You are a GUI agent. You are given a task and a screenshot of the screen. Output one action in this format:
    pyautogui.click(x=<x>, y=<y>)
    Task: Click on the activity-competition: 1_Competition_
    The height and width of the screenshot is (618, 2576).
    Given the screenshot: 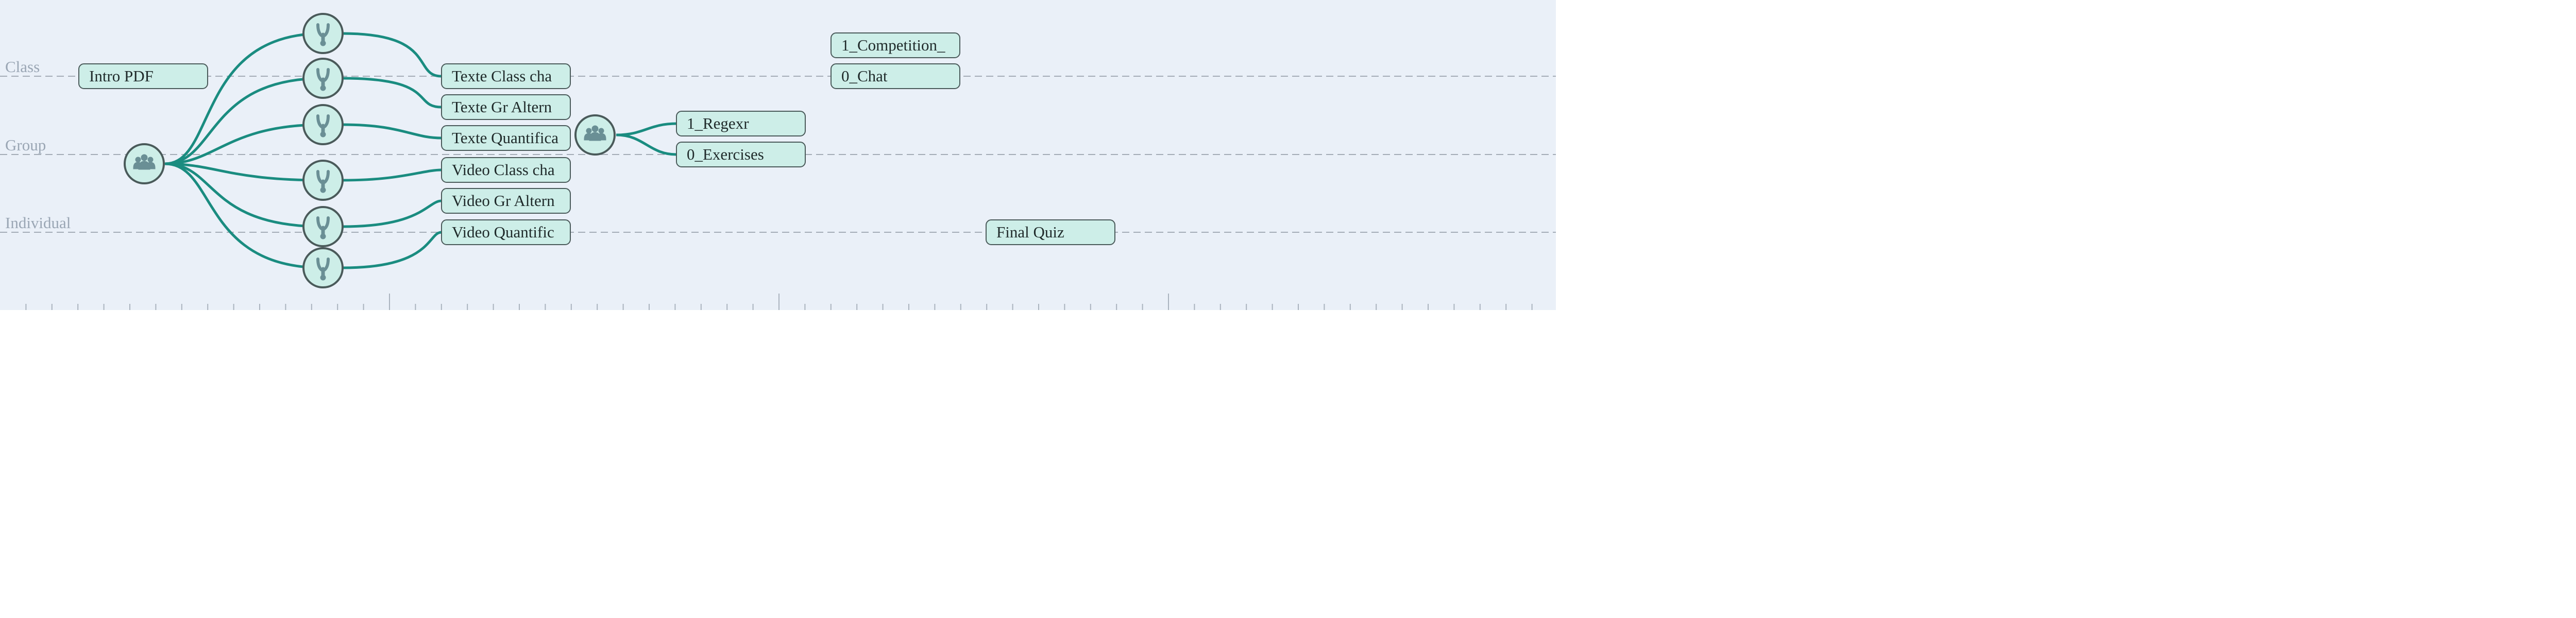 What is the action you would take?
    pyautogui.click(x=895, y=45)
    